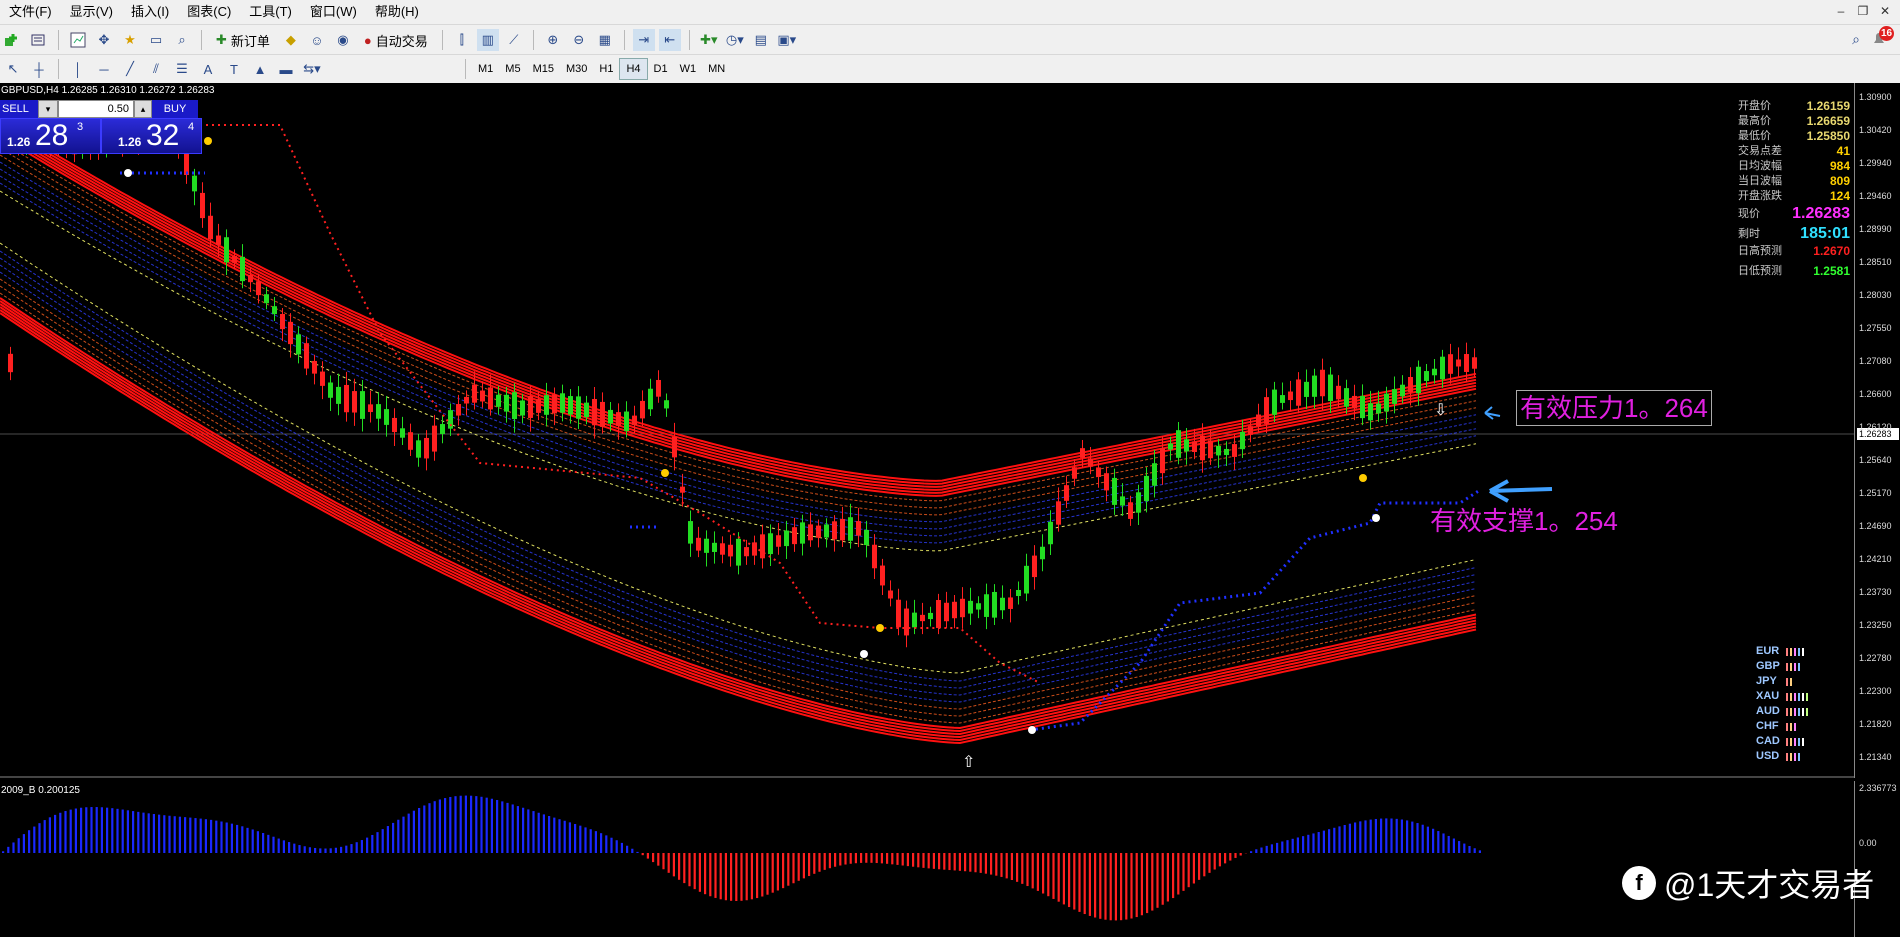 Image resolution: width=1900 pixels, height=937 pixels. I want to click on metaeditor-icon: ◆, so click(291, 40).